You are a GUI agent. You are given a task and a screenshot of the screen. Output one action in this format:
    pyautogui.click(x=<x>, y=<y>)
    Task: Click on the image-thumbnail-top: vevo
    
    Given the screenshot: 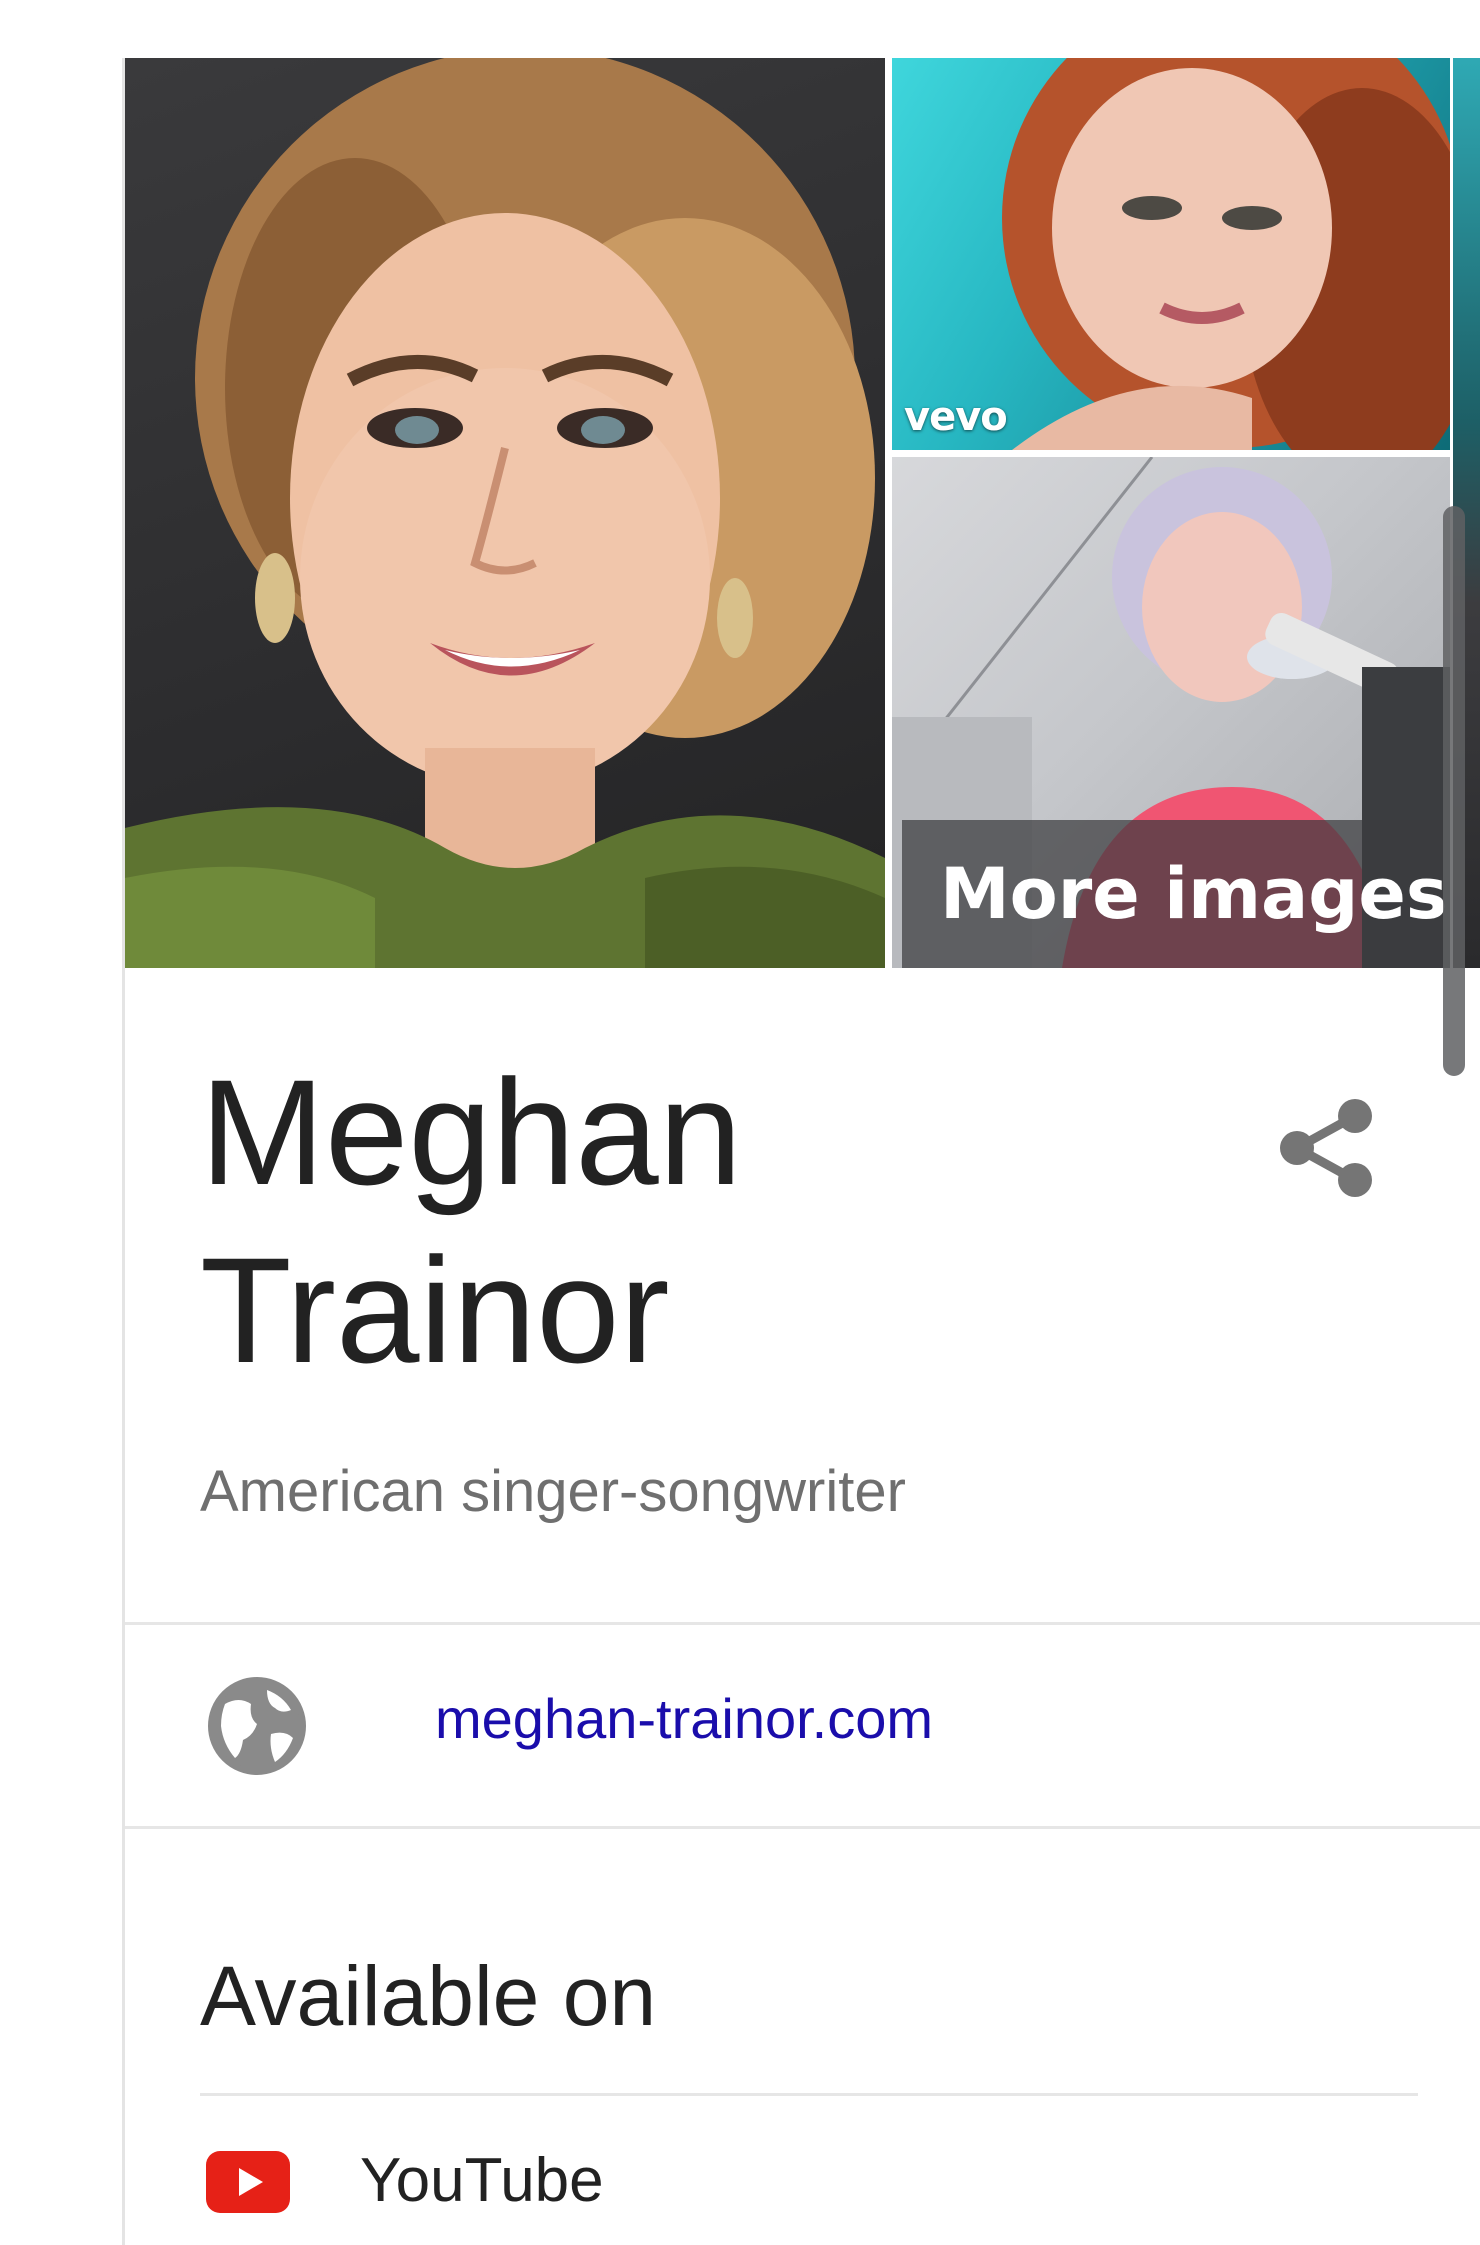 What is the action you would take?
    pyautogui.click(x=1171, y=254)
    